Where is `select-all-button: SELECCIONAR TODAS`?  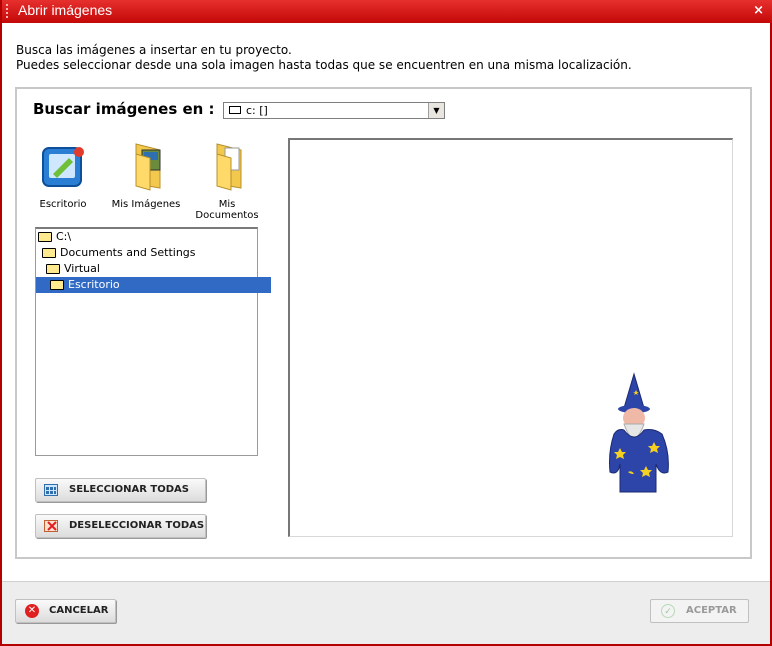 select-all-button: SELECCIONAR TODAS is located at coordinates (120, 490).